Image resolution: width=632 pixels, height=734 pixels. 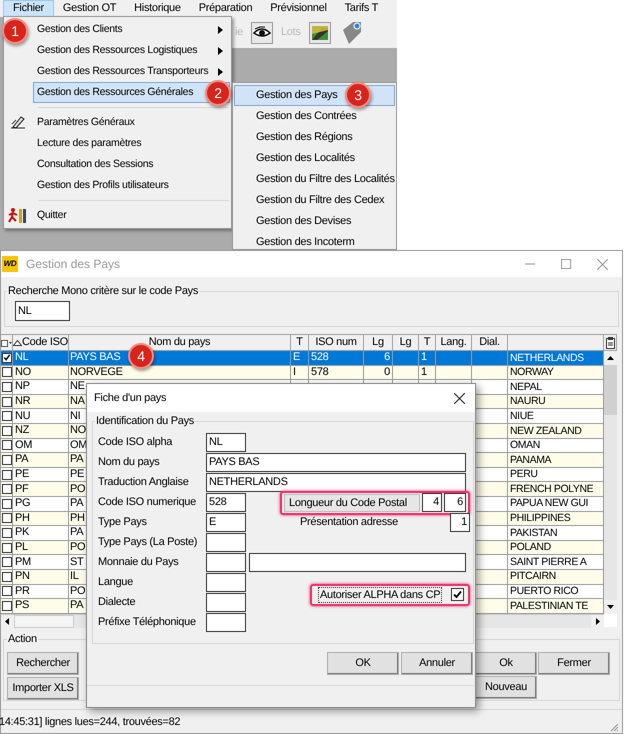 I want to click on road-icon, so click(x=319, y=33).